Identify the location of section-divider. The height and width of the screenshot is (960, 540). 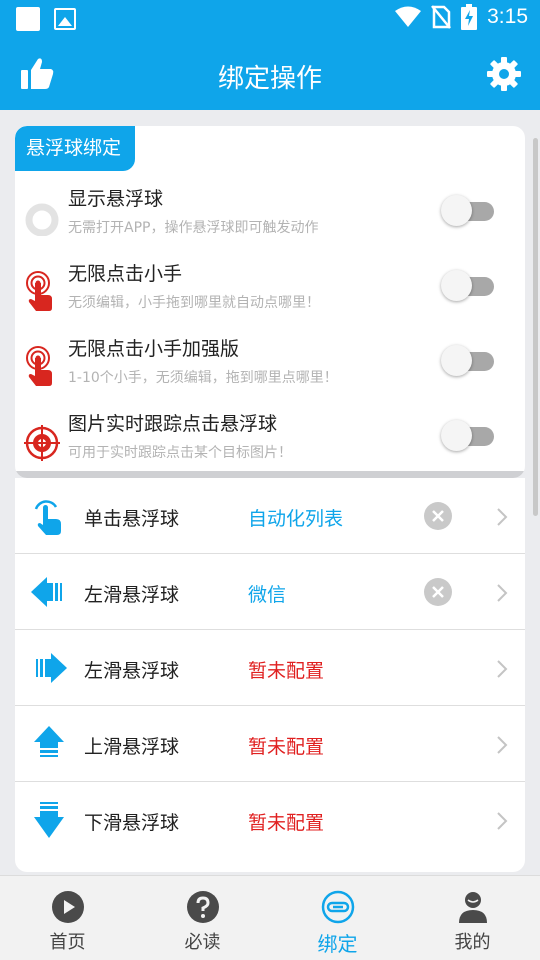
(270, 474).